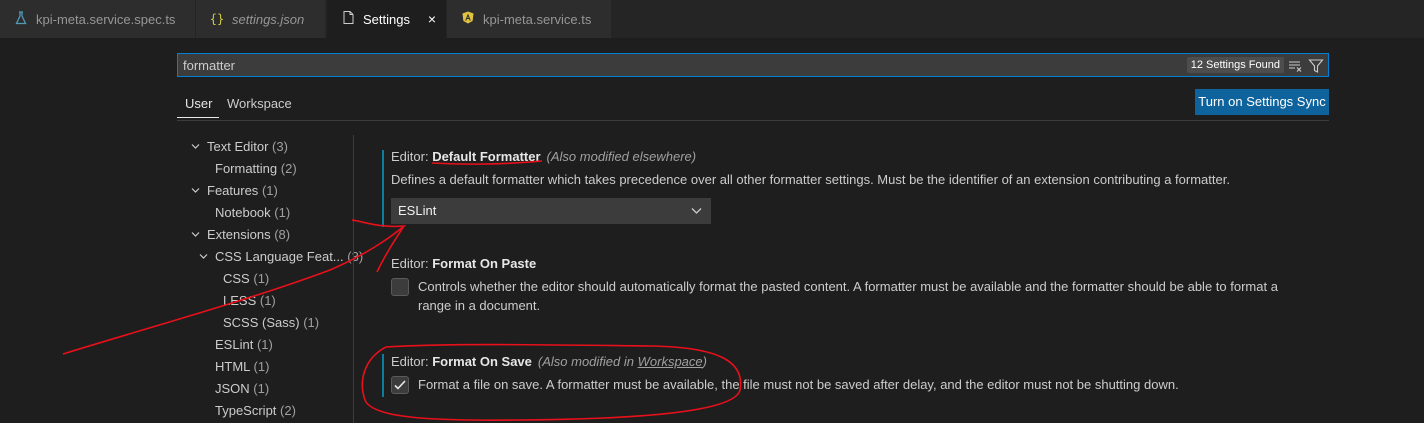 The width and height of the screenshot is (1424, 423). I want to click on tab-label: Settings, so click(386, 19).